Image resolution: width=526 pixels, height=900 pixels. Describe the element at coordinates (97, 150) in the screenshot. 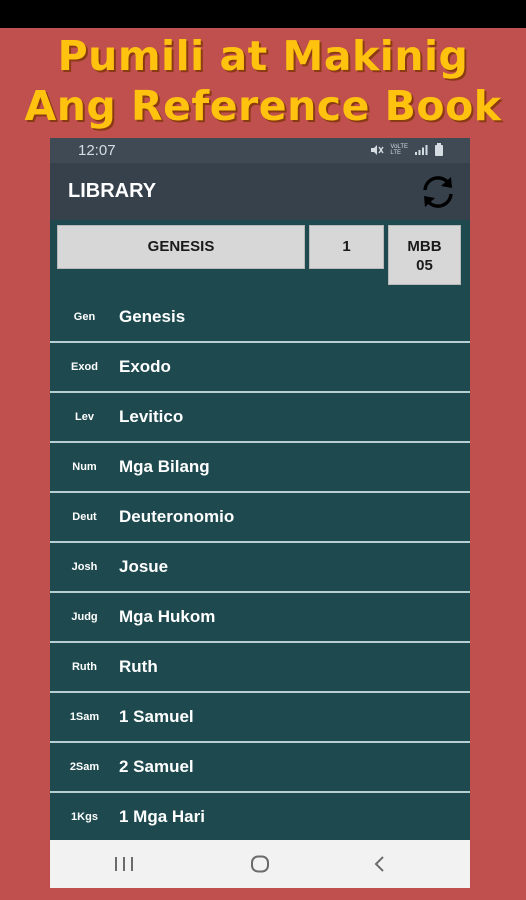

I see `status-time: 12:07` at that location.